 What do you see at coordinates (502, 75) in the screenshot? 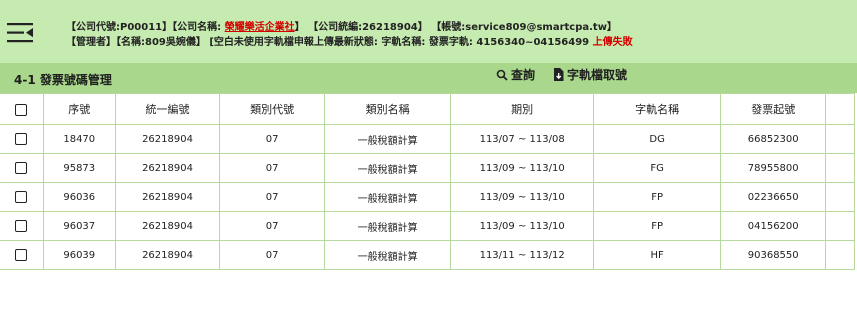
I see `search-icon` at bounding box center [502, 75].